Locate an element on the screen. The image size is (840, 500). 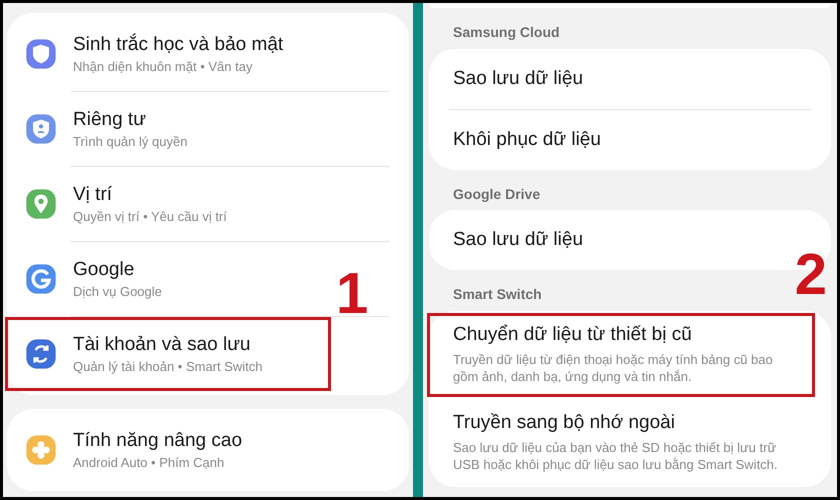
item-title: Truyền sang bộ nhớ ngoài is located at coordinates (564, 422).